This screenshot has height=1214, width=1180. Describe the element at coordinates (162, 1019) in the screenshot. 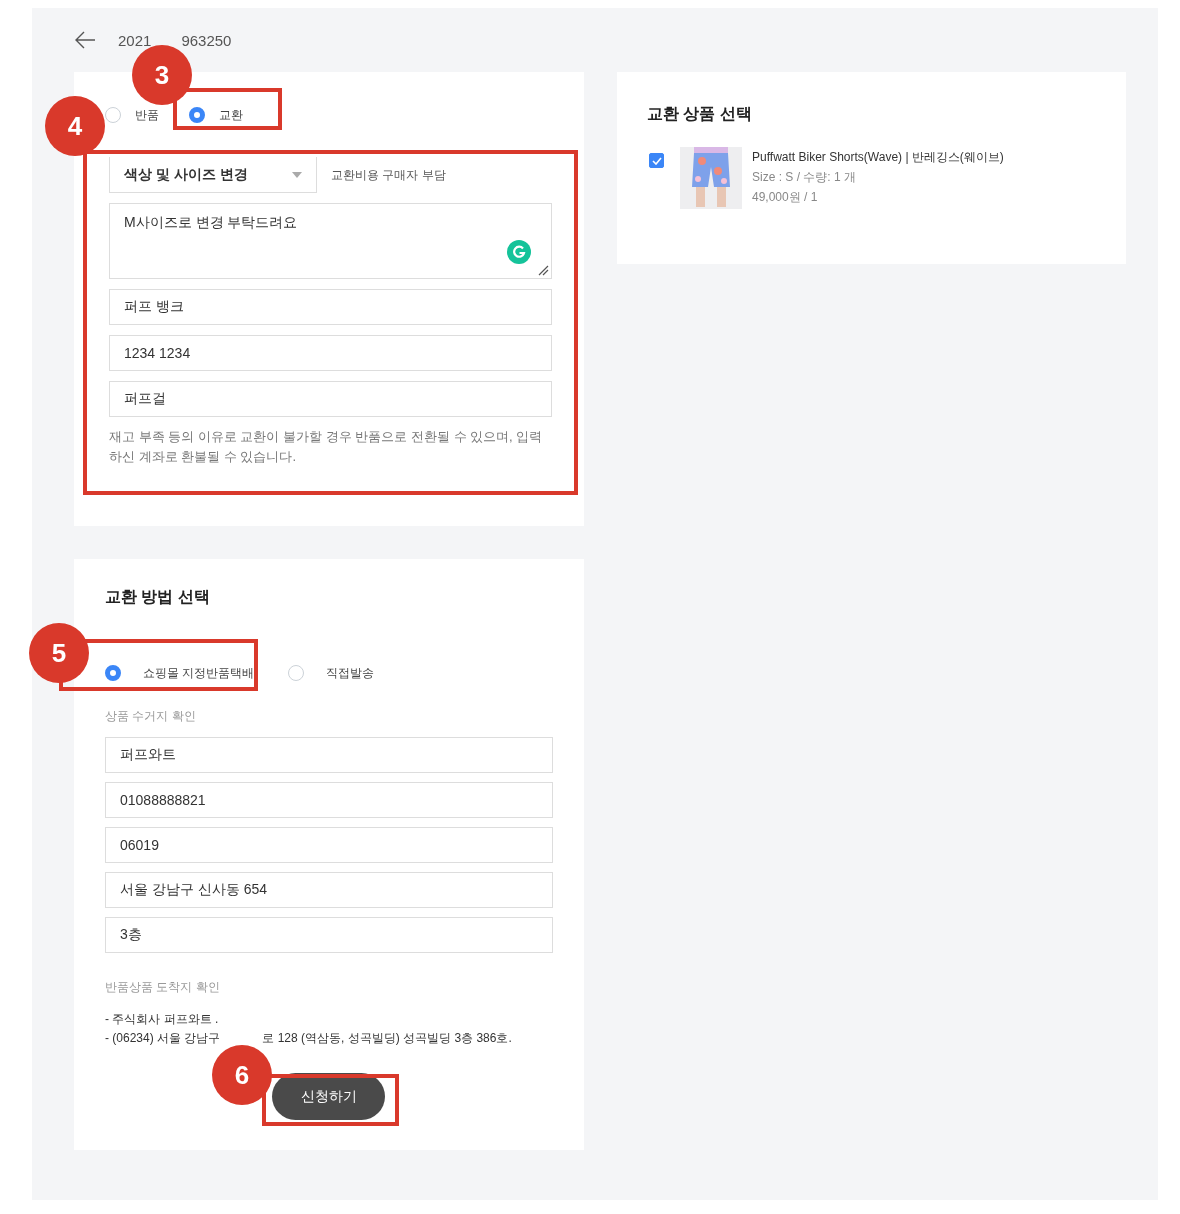

I see `address-text: - 주식회사 퍼프와트 .` at that location.